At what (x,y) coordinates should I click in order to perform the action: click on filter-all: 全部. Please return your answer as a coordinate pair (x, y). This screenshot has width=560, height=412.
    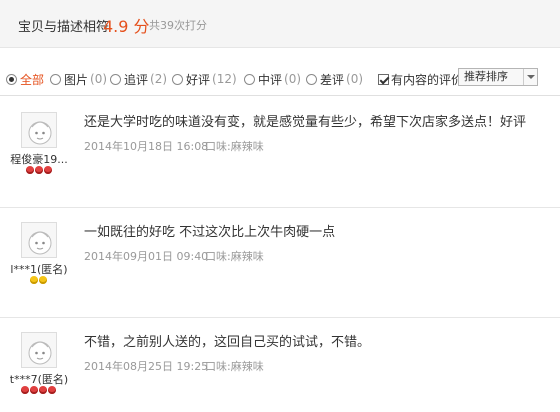
    Looking at the image, I should click on (25, 79).